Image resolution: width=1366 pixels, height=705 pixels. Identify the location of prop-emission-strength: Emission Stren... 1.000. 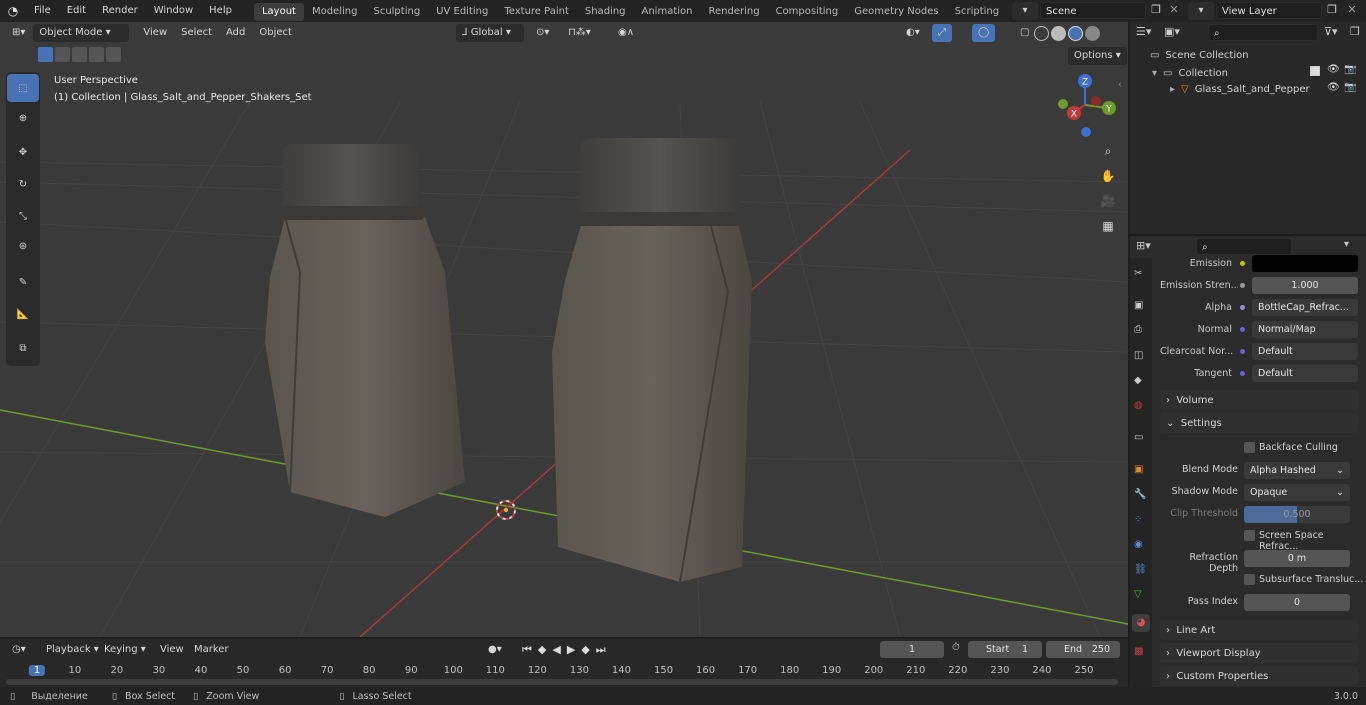
(1259, 285).